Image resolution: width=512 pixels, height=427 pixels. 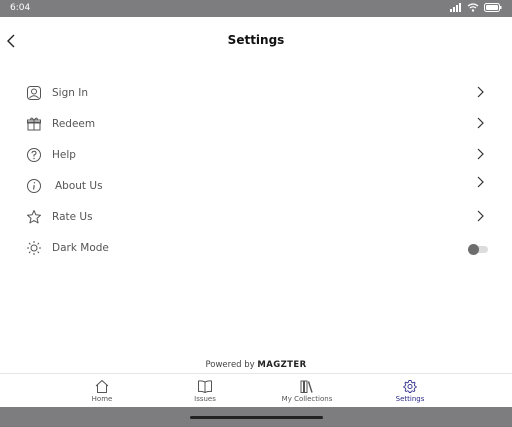 What do you see at coordinates (34, 217) in the screenshot?
I see `star-icon` at bounding box center [34, 217].